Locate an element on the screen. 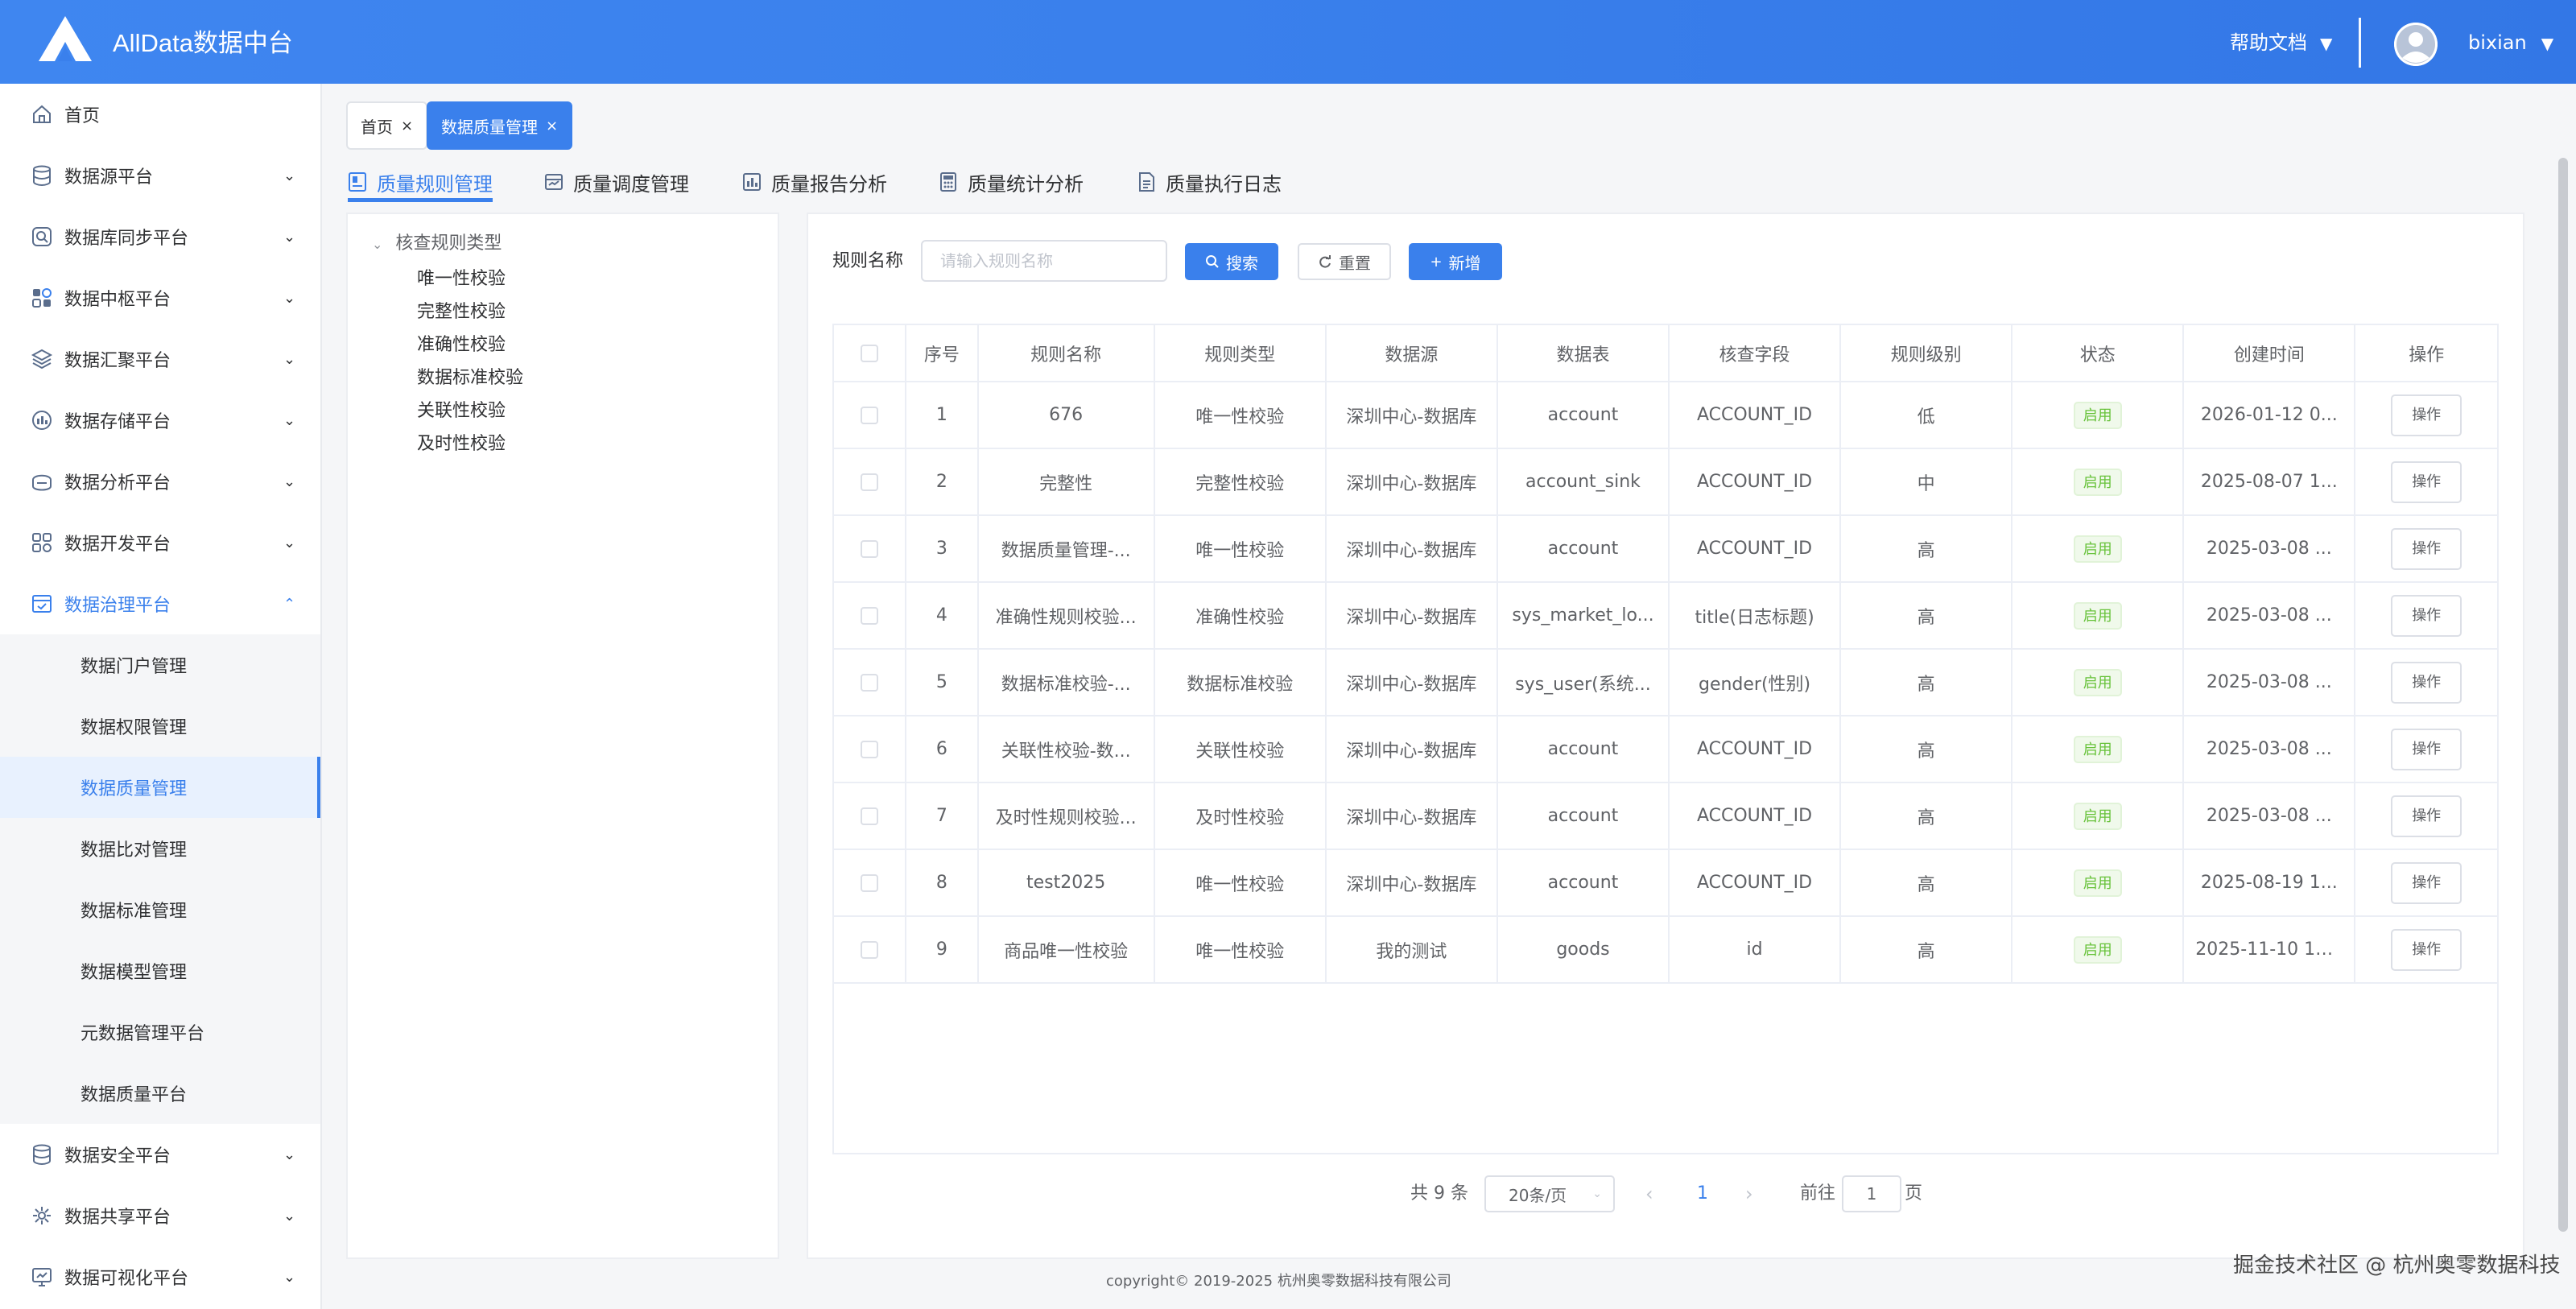  sidebar-item-data-security: 数据安全平台 ⌄ is located at coordinates (160, 1154).